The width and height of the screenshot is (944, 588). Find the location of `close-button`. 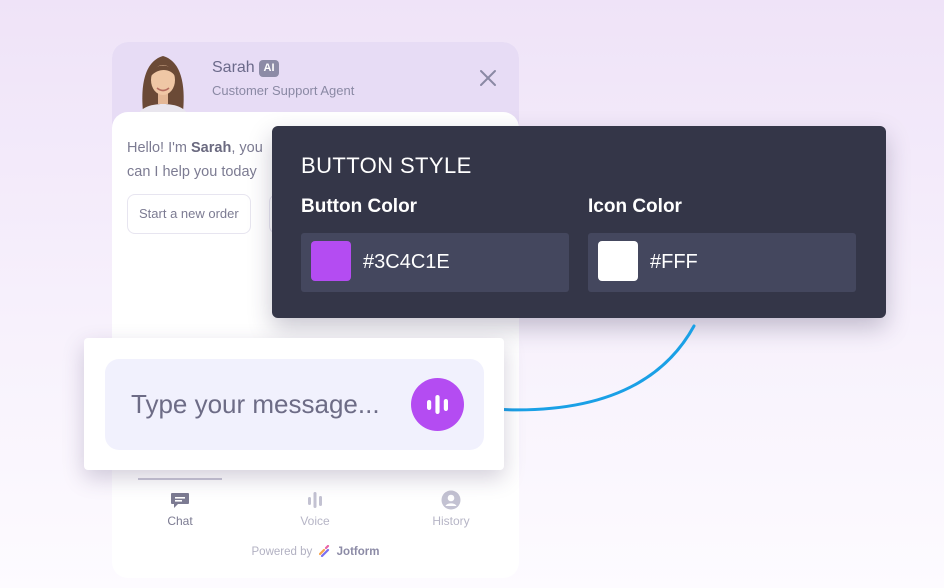

close-button is located at coordinates (488, 78).